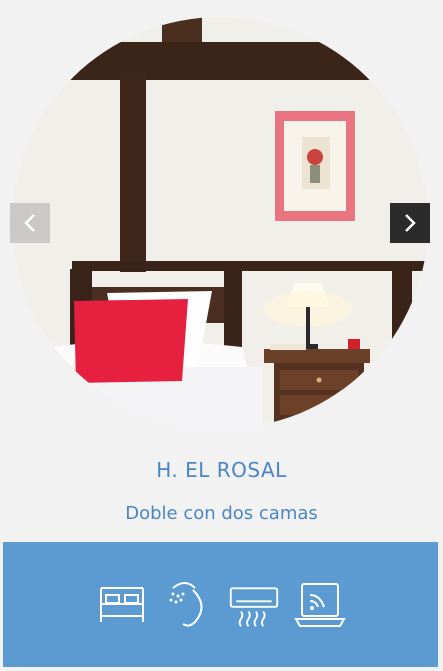 Image resolution: width=443 pixels, height=671 pixels. I want to click on amenity-air-conditioning, so click(254, 605).